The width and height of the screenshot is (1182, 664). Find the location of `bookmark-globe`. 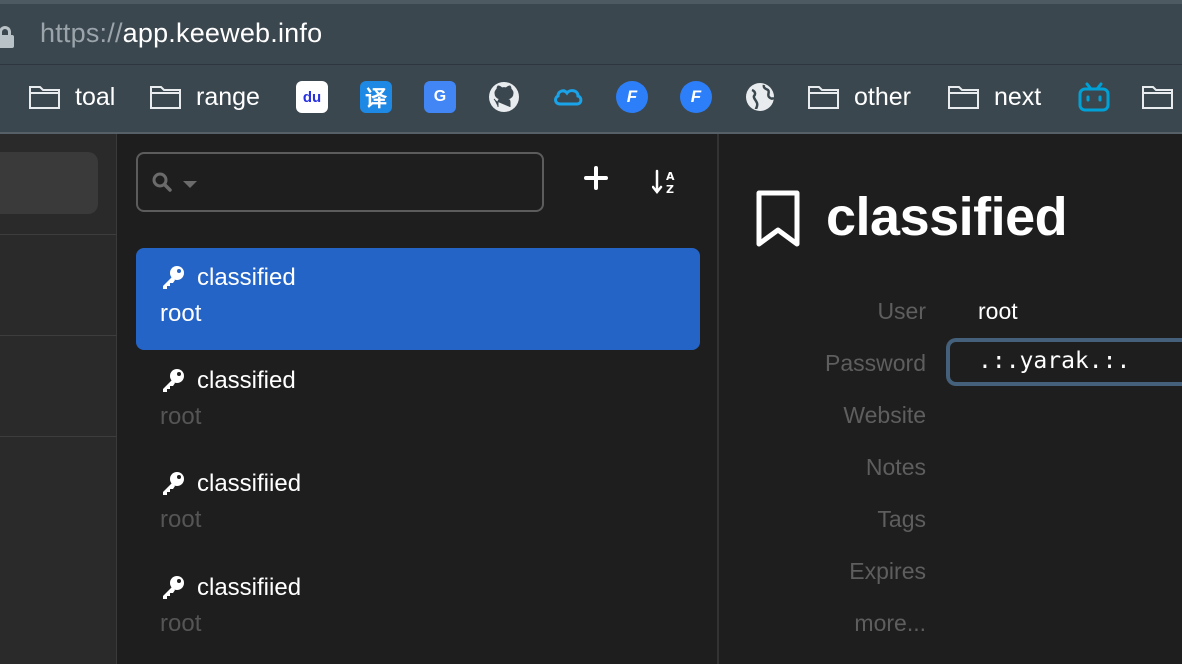

bookmark-globe is located at coordinates (760, 97).